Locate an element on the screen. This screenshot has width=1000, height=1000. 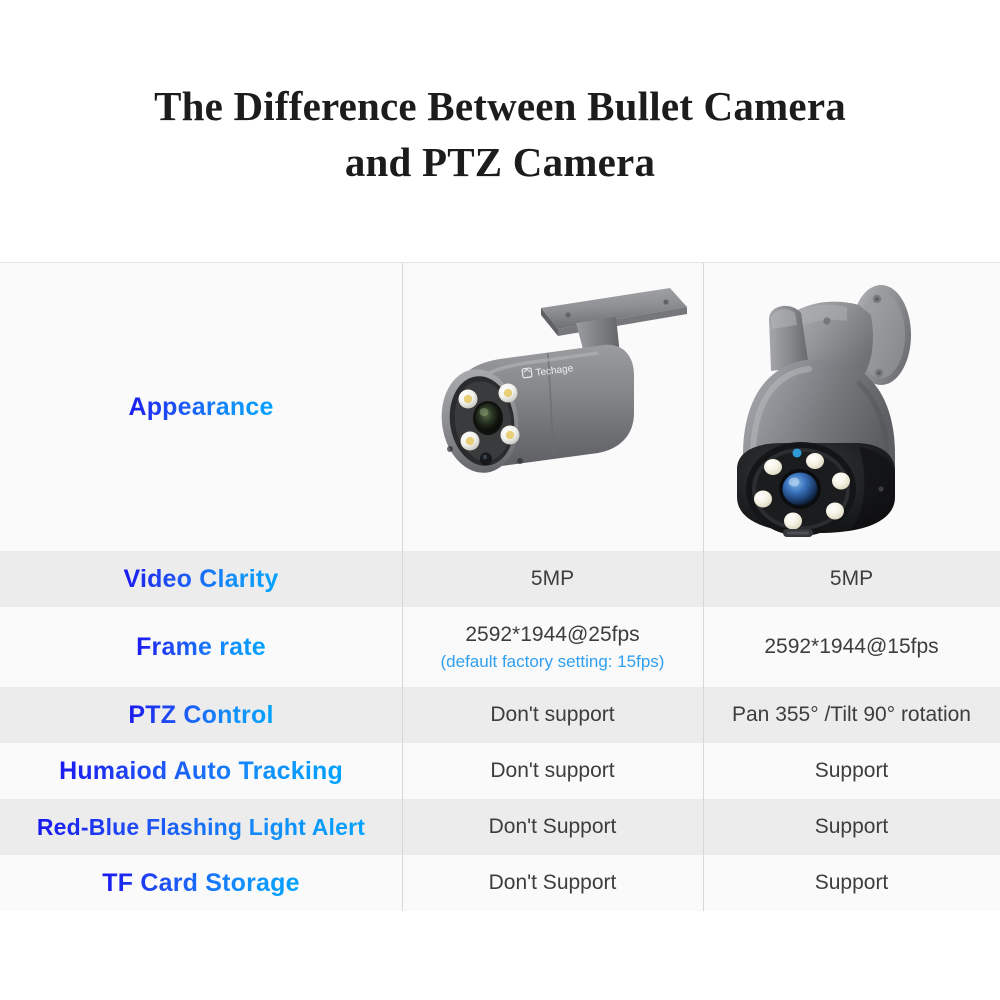
value-ptz-humanoid-auto-tracking: Support is located at coordinates (851, 770).